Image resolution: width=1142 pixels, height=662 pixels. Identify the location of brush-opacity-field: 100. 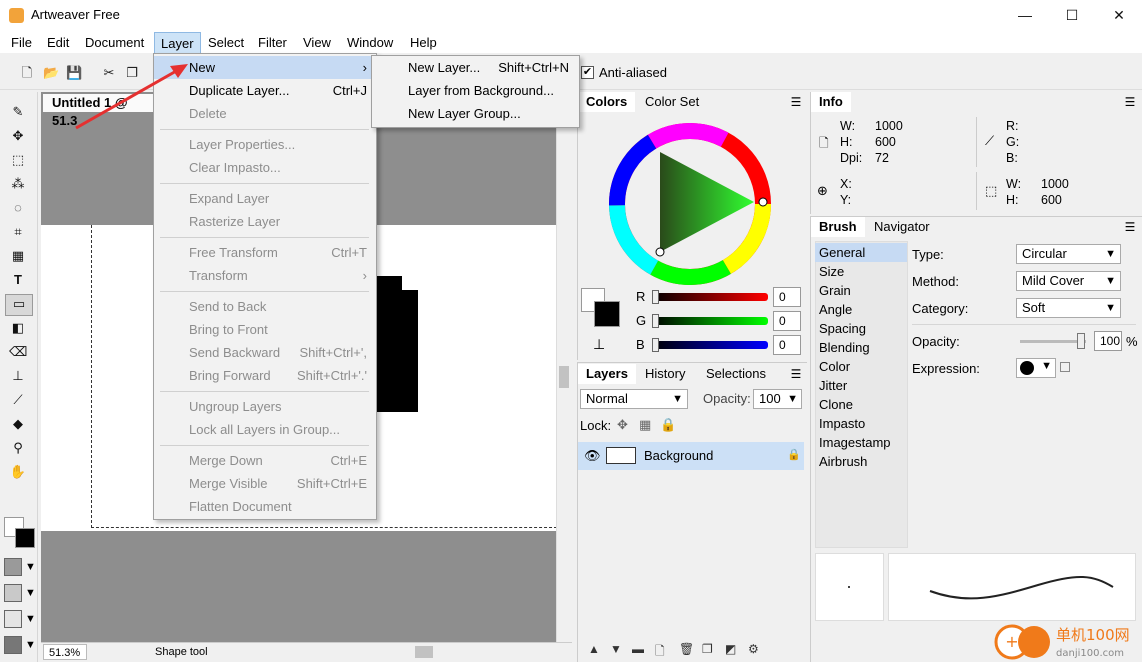
(1108, 341).